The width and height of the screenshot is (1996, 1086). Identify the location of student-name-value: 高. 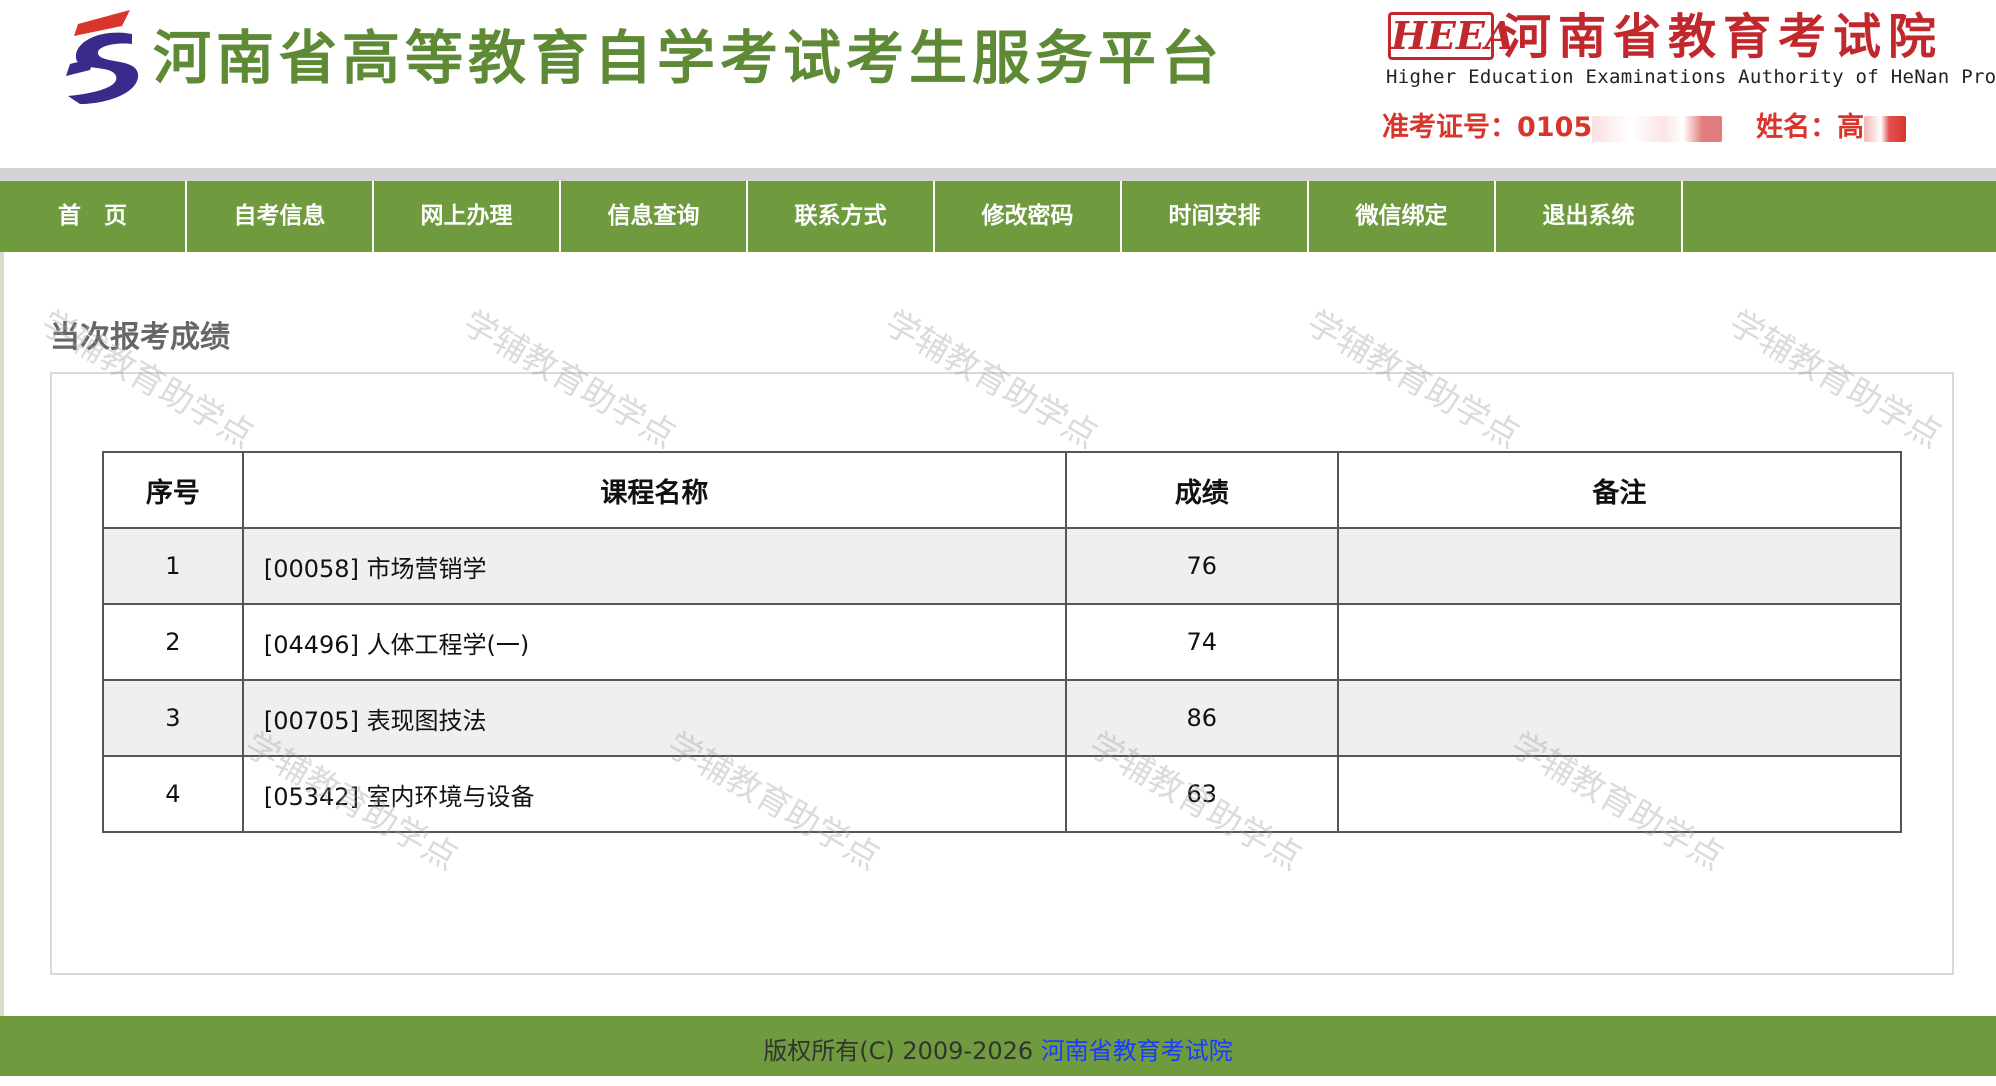
(1851, 127).